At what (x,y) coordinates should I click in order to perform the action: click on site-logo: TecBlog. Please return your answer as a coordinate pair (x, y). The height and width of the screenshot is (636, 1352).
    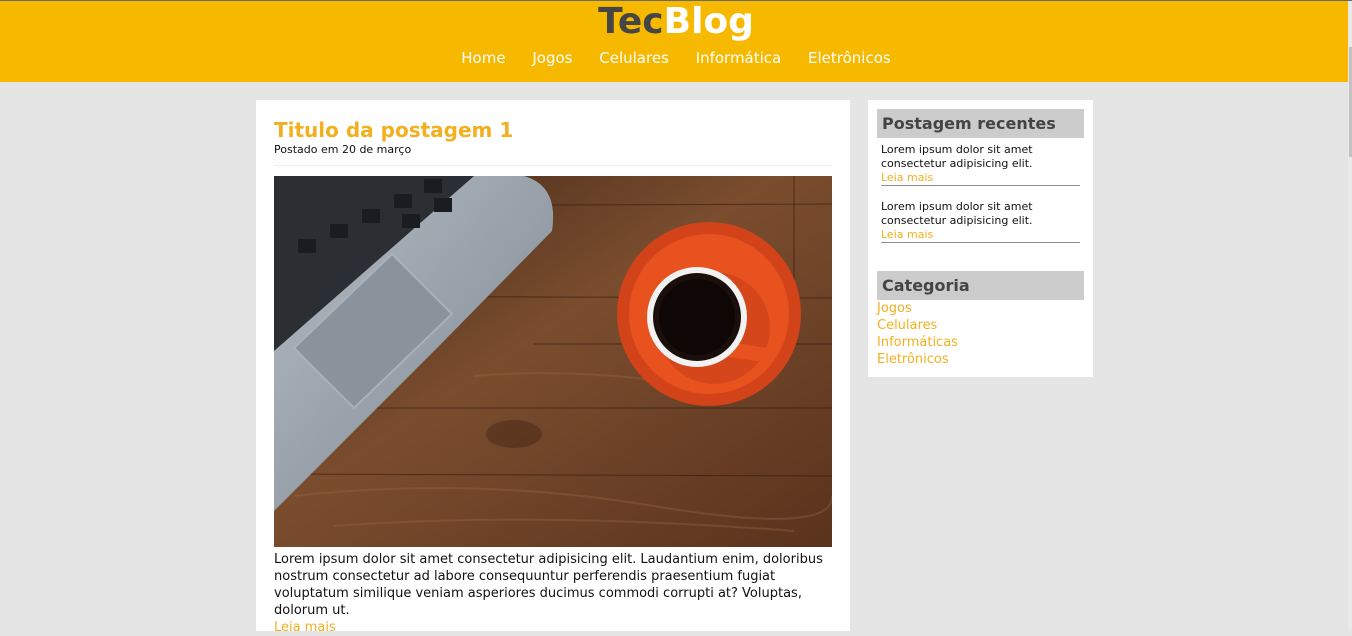
    Looking at the image, I should click on (676, 22).